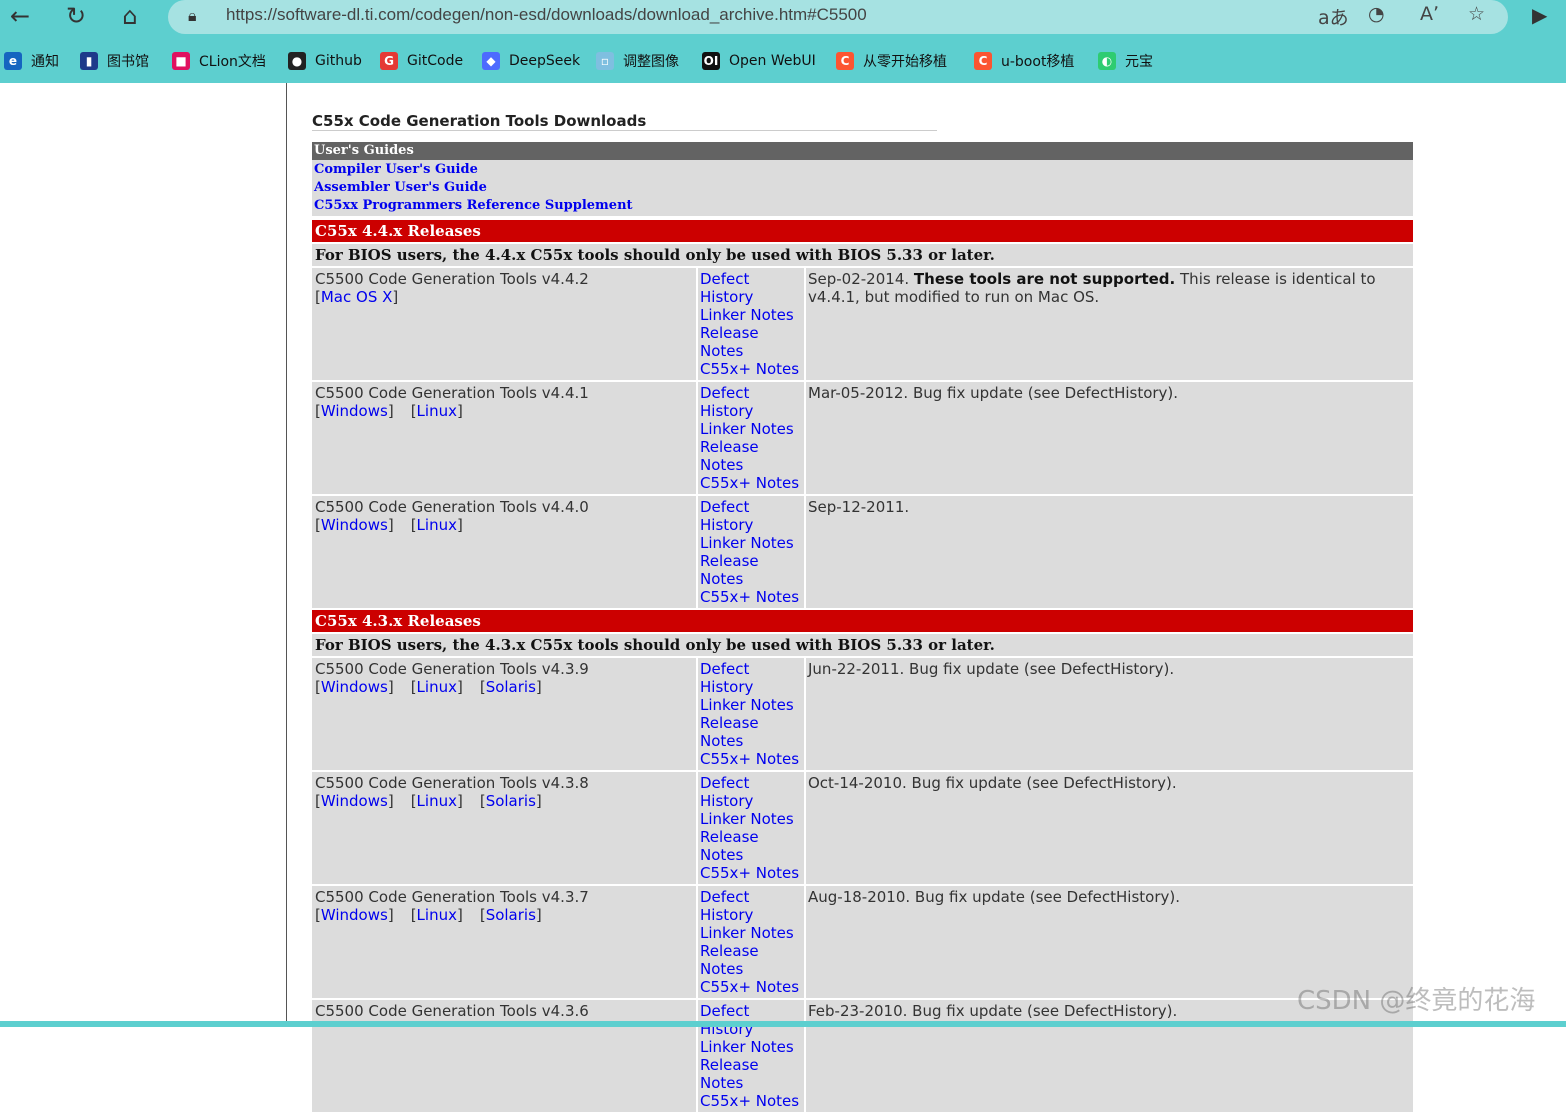 The image size is (1566, 1114). What do you see at coordinates (624, 130) in the screenshot?
I see `title-underline` at bounding box center [624, 130].